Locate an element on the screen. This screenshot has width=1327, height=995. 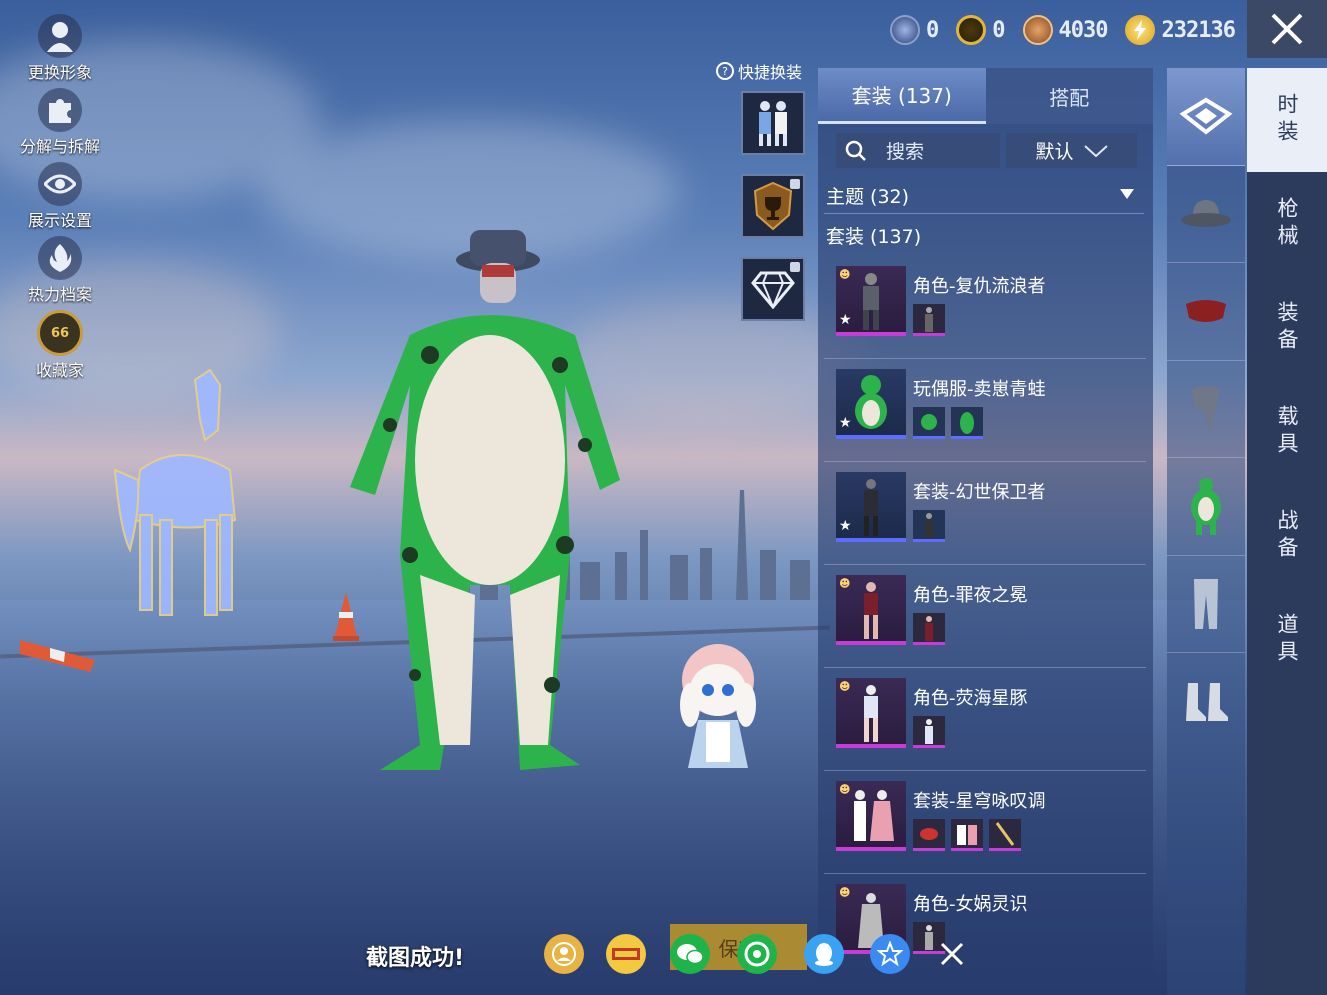
outfit-name: 角色-荧海星豚 is located at coordinates (970, 698).